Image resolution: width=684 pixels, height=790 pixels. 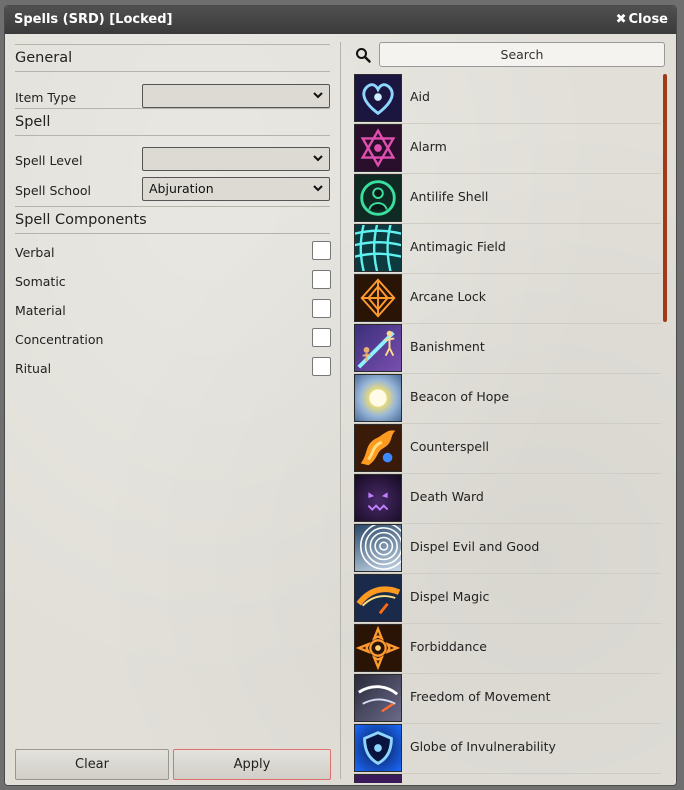 I want to click on hexagram-icon, so click(x=378, y=148).